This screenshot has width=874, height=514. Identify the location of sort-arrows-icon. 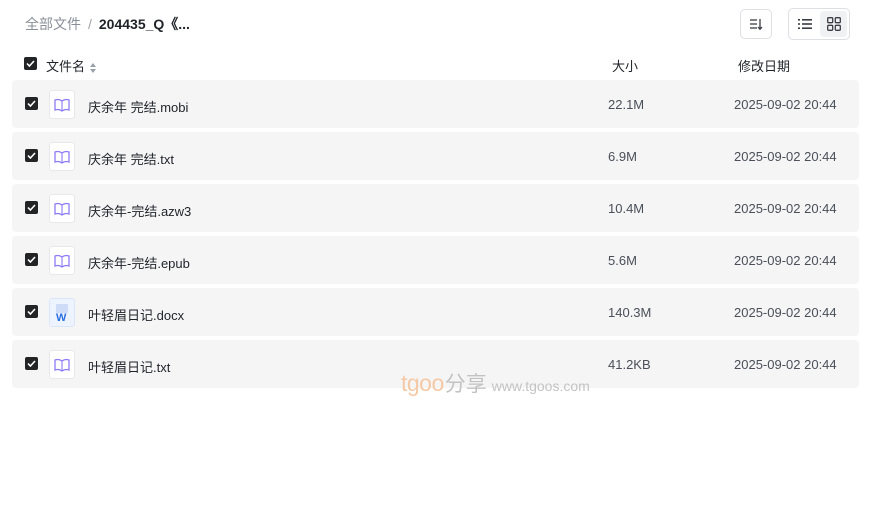
(93, 67).